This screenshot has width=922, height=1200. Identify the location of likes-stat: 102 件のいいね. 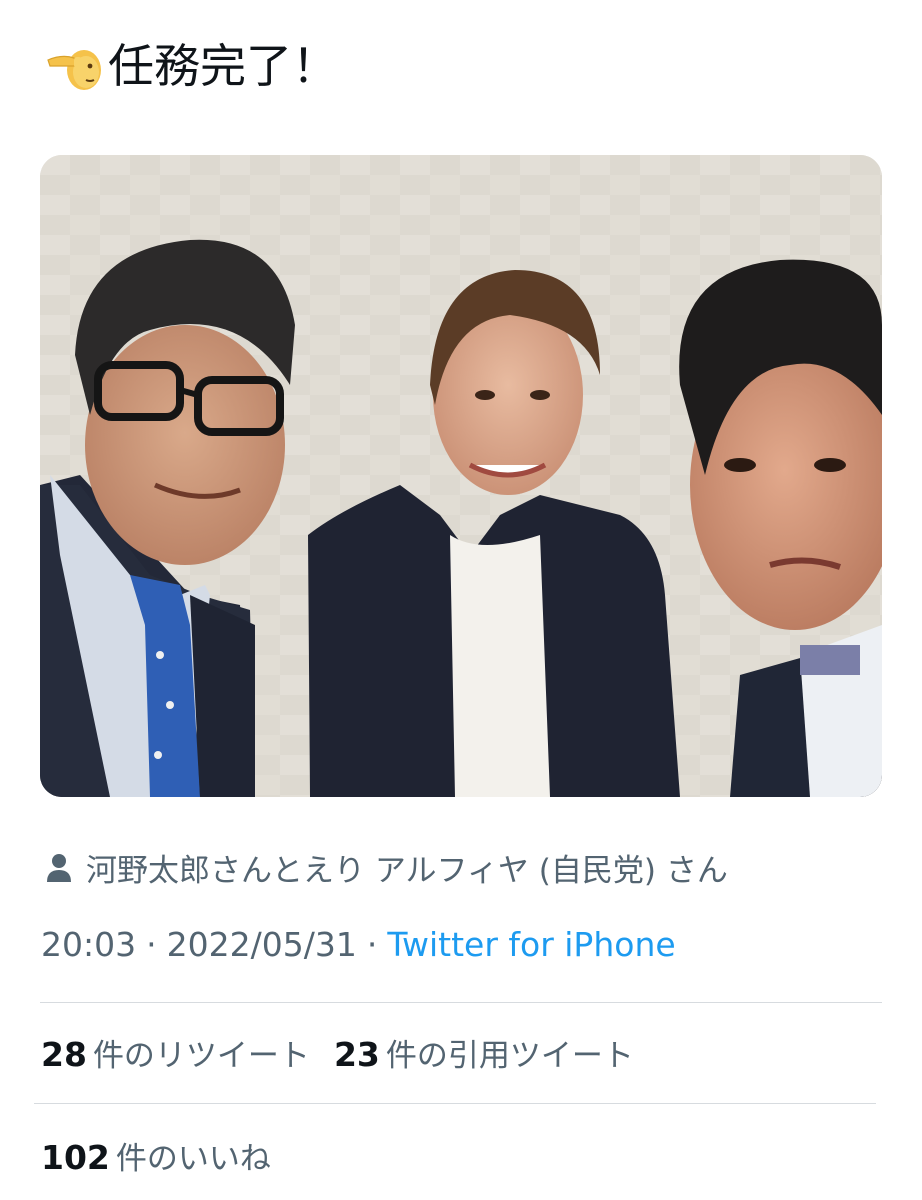
(156, 1155).